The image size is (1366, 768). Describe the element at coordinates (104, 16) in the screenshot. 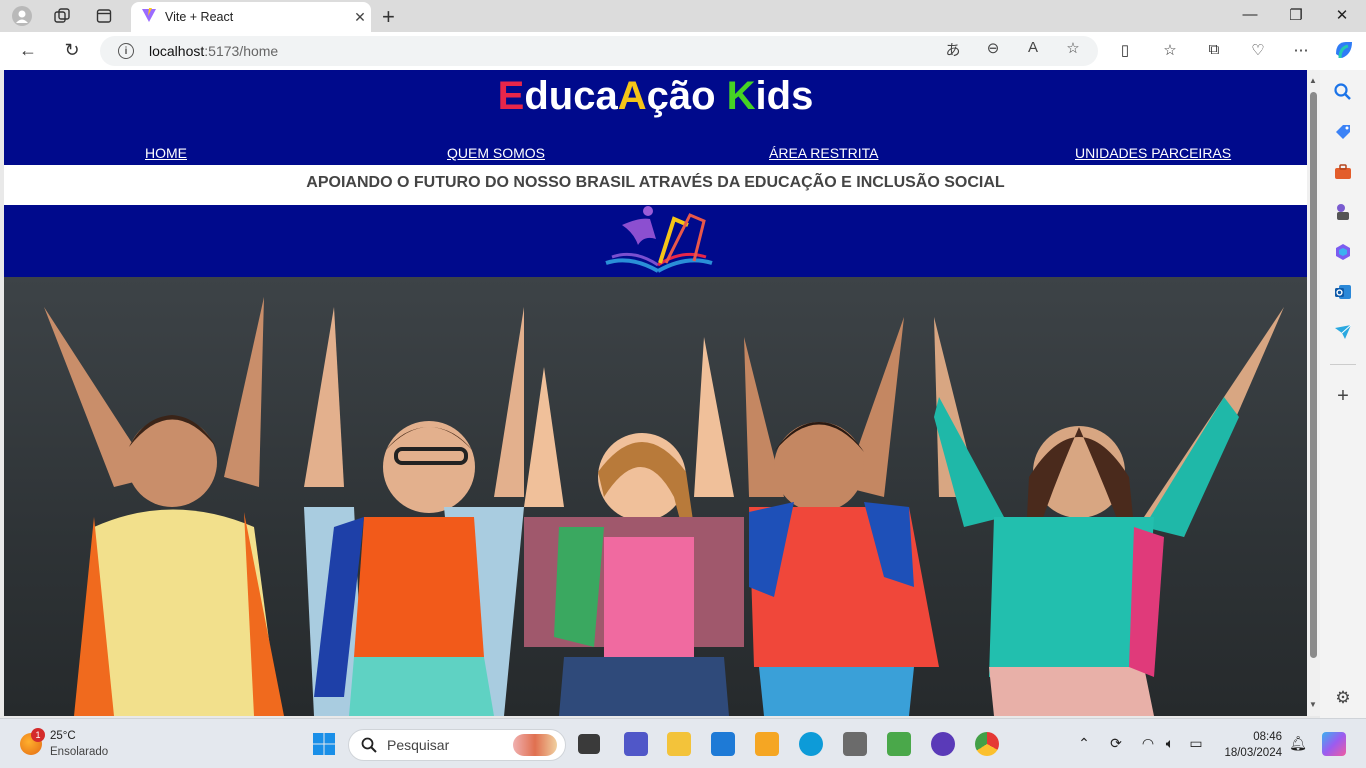

I see `tab-actions-icon` at that location.